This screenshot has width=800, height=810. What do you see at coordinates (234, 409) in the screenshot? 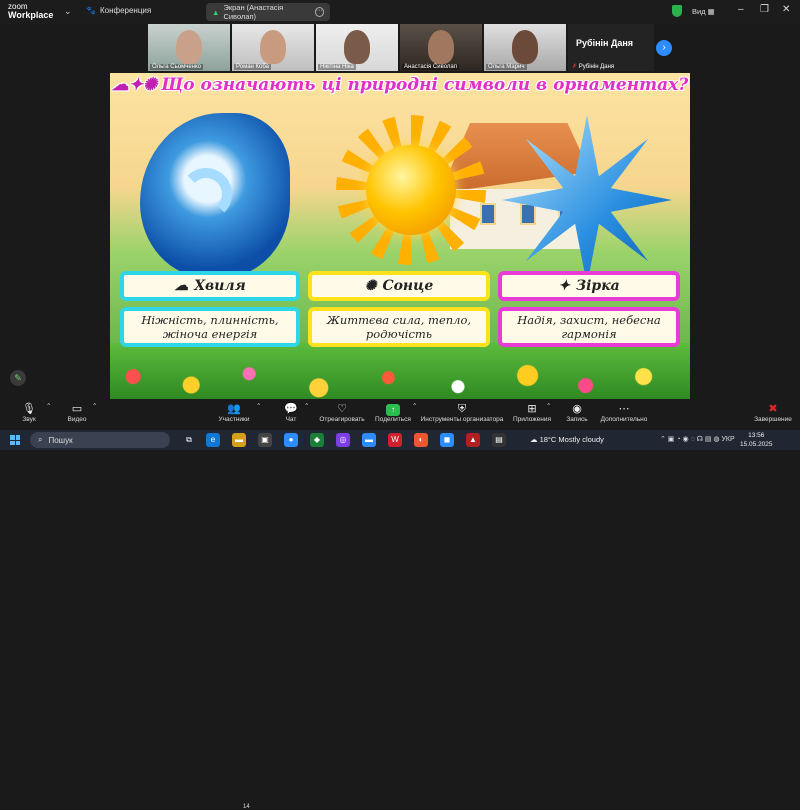
I see `participants-icon: 👥` at bounding box center [234, 409].